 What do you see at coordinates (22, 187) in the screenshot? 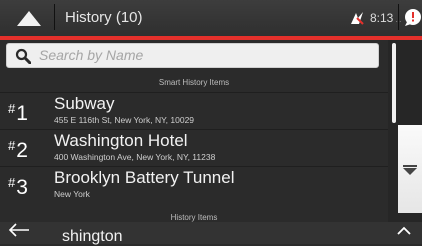
I see `item-number: 3` at bounding box center [22, 187].